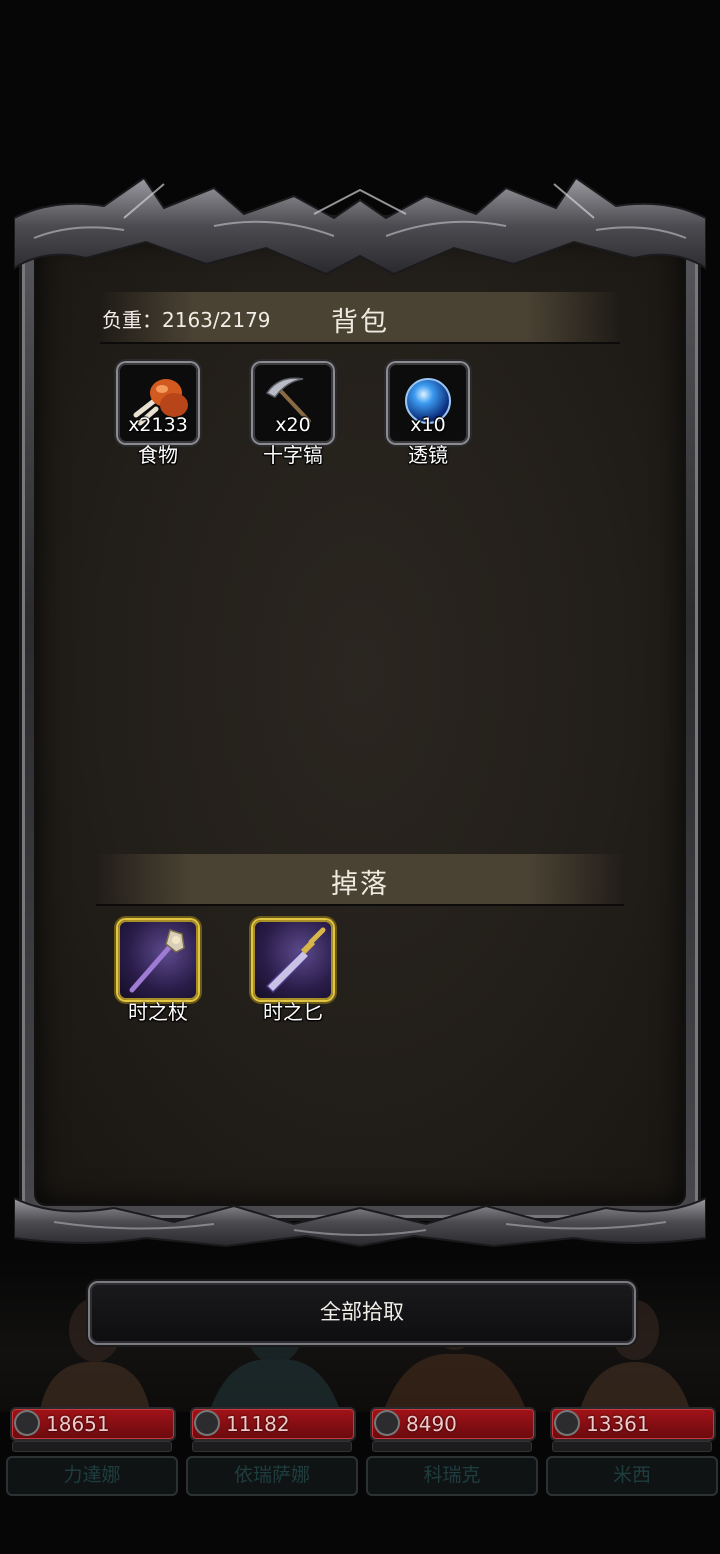  Describe the element at coordinates (295, 960) in the screenshot. I see `dagger-icon` at that location.